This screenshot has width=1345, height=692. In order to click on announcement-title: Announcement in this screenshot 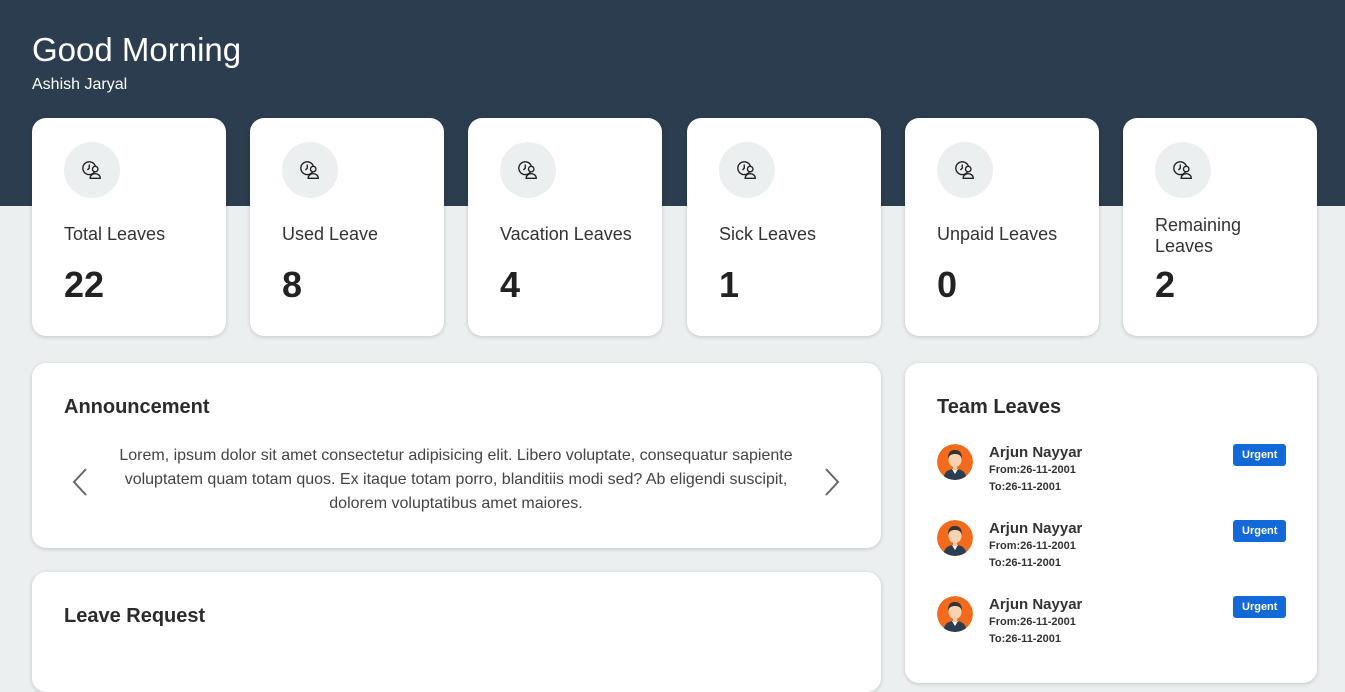, I will do `click(137, 407)`.